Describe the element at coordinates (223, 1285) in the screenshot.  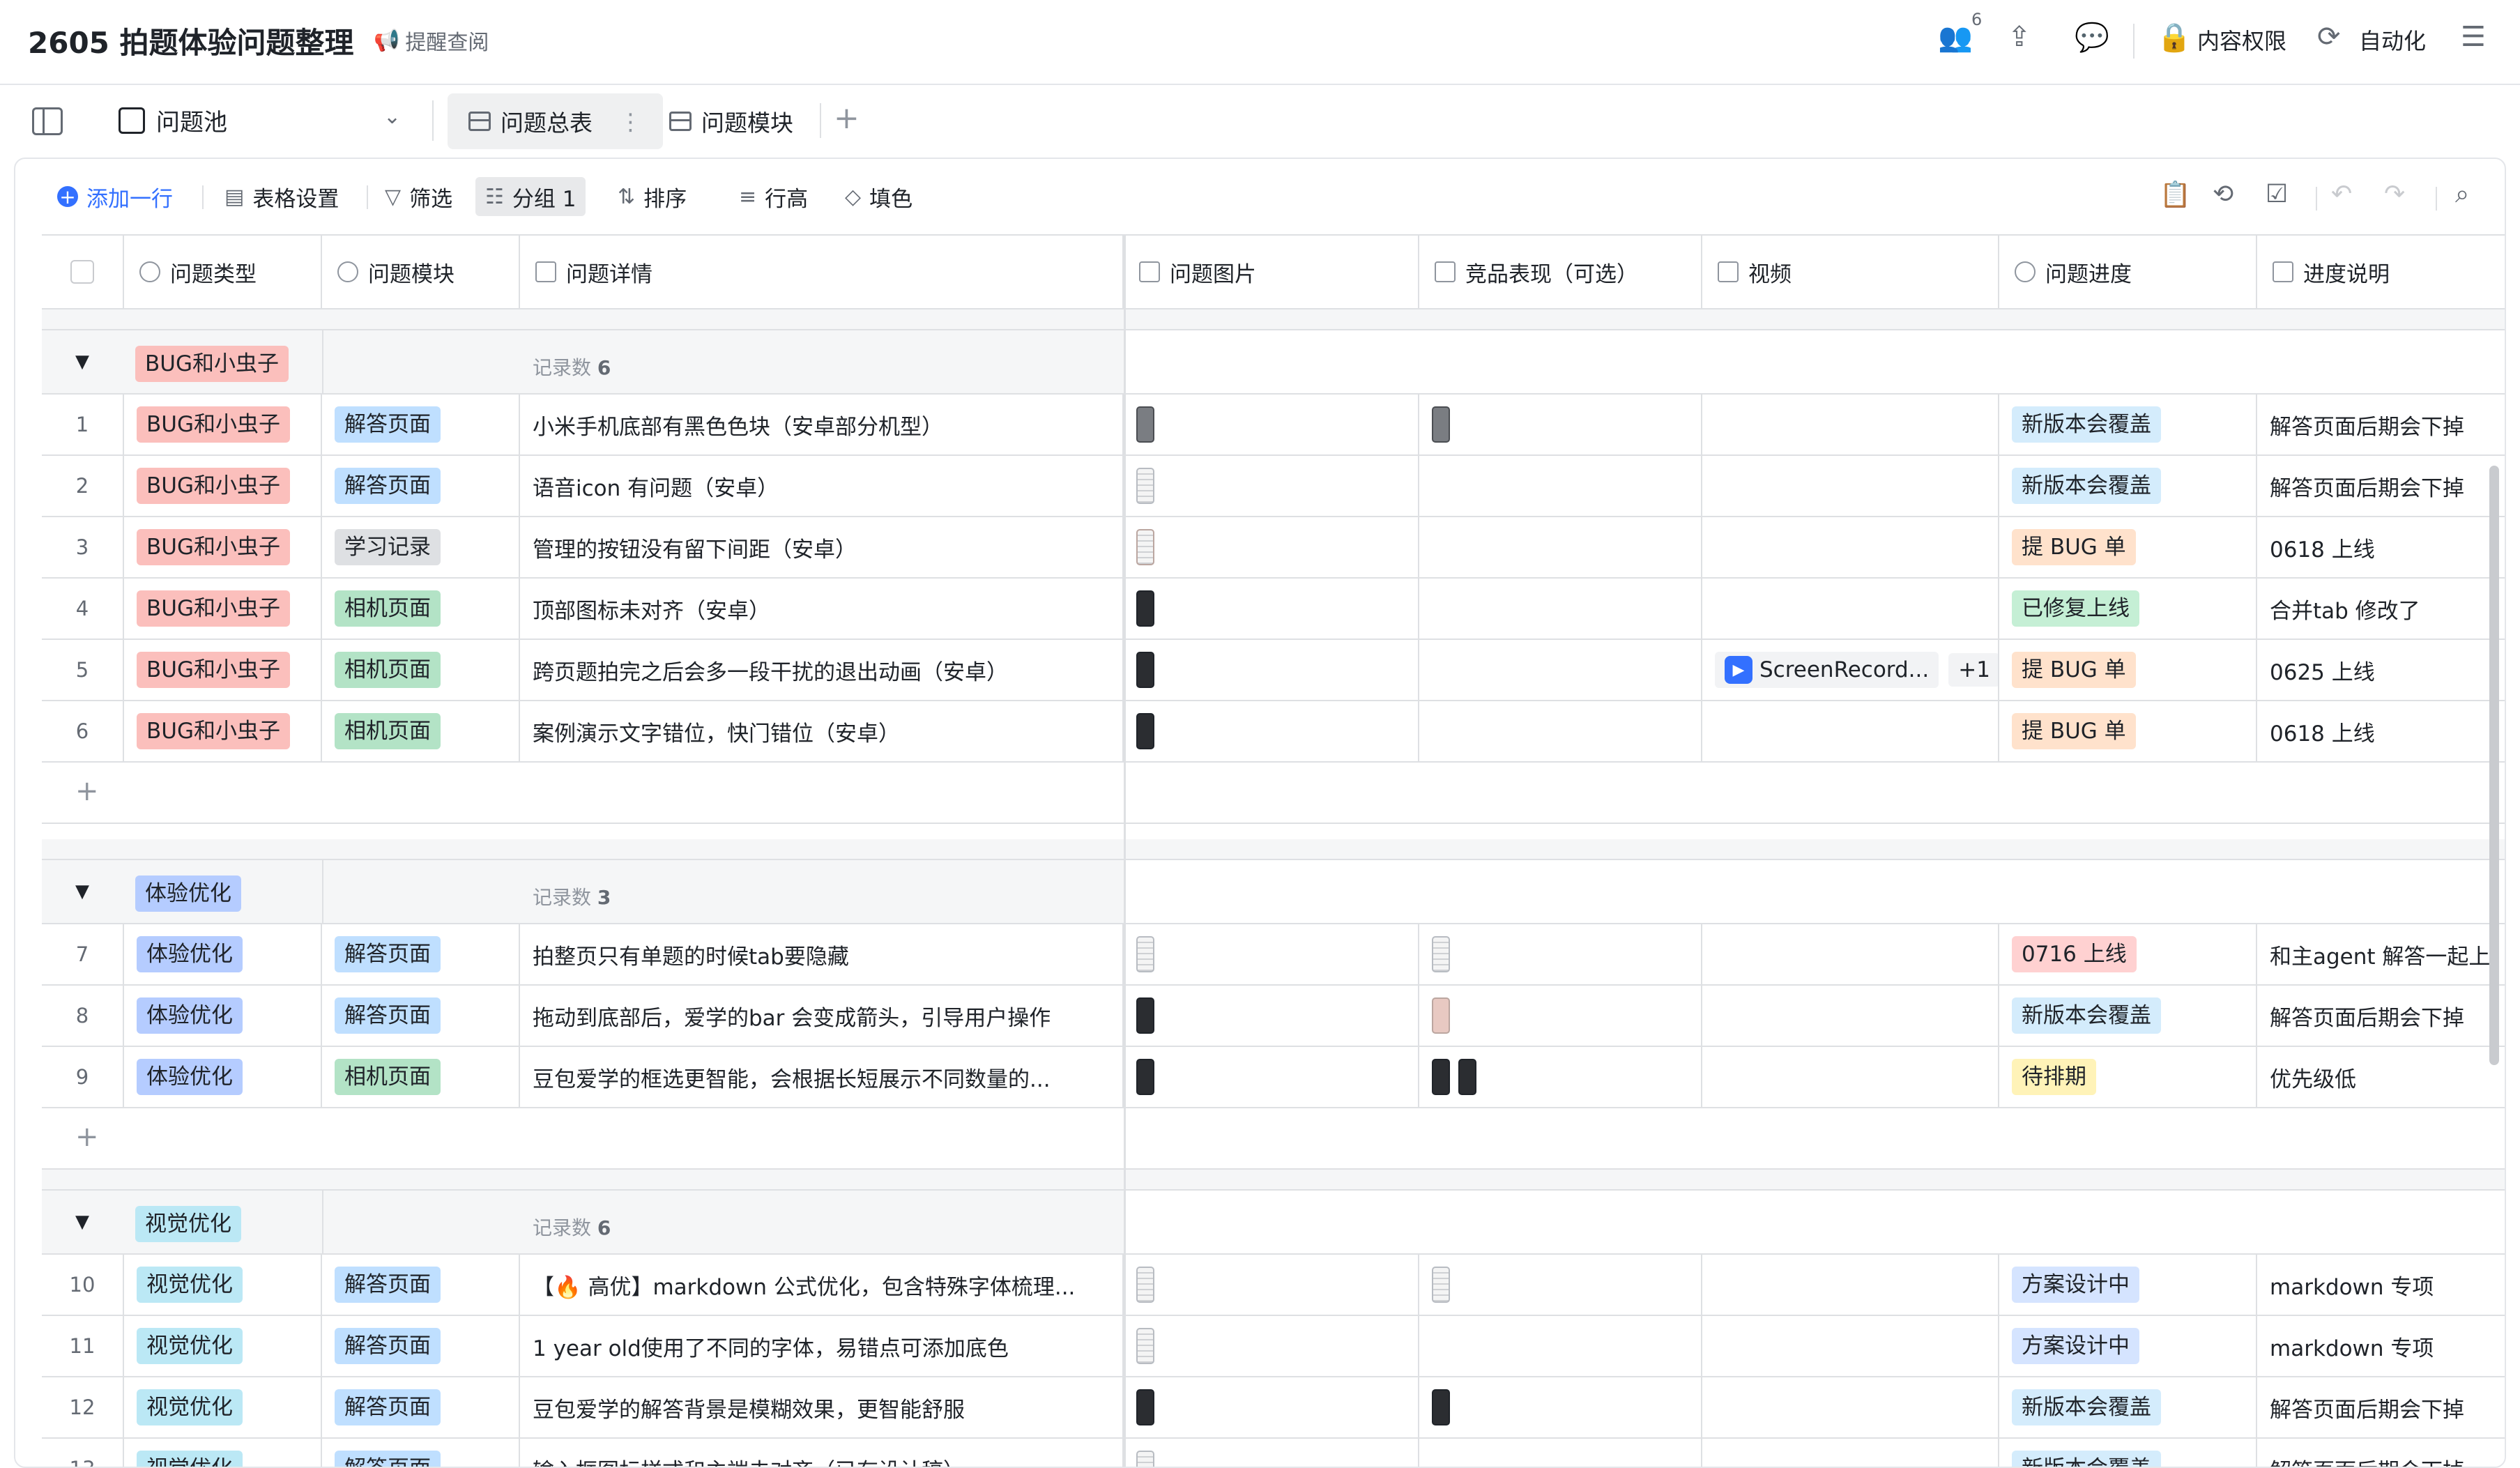
I see `type-cell: 视觉优化` at that location.